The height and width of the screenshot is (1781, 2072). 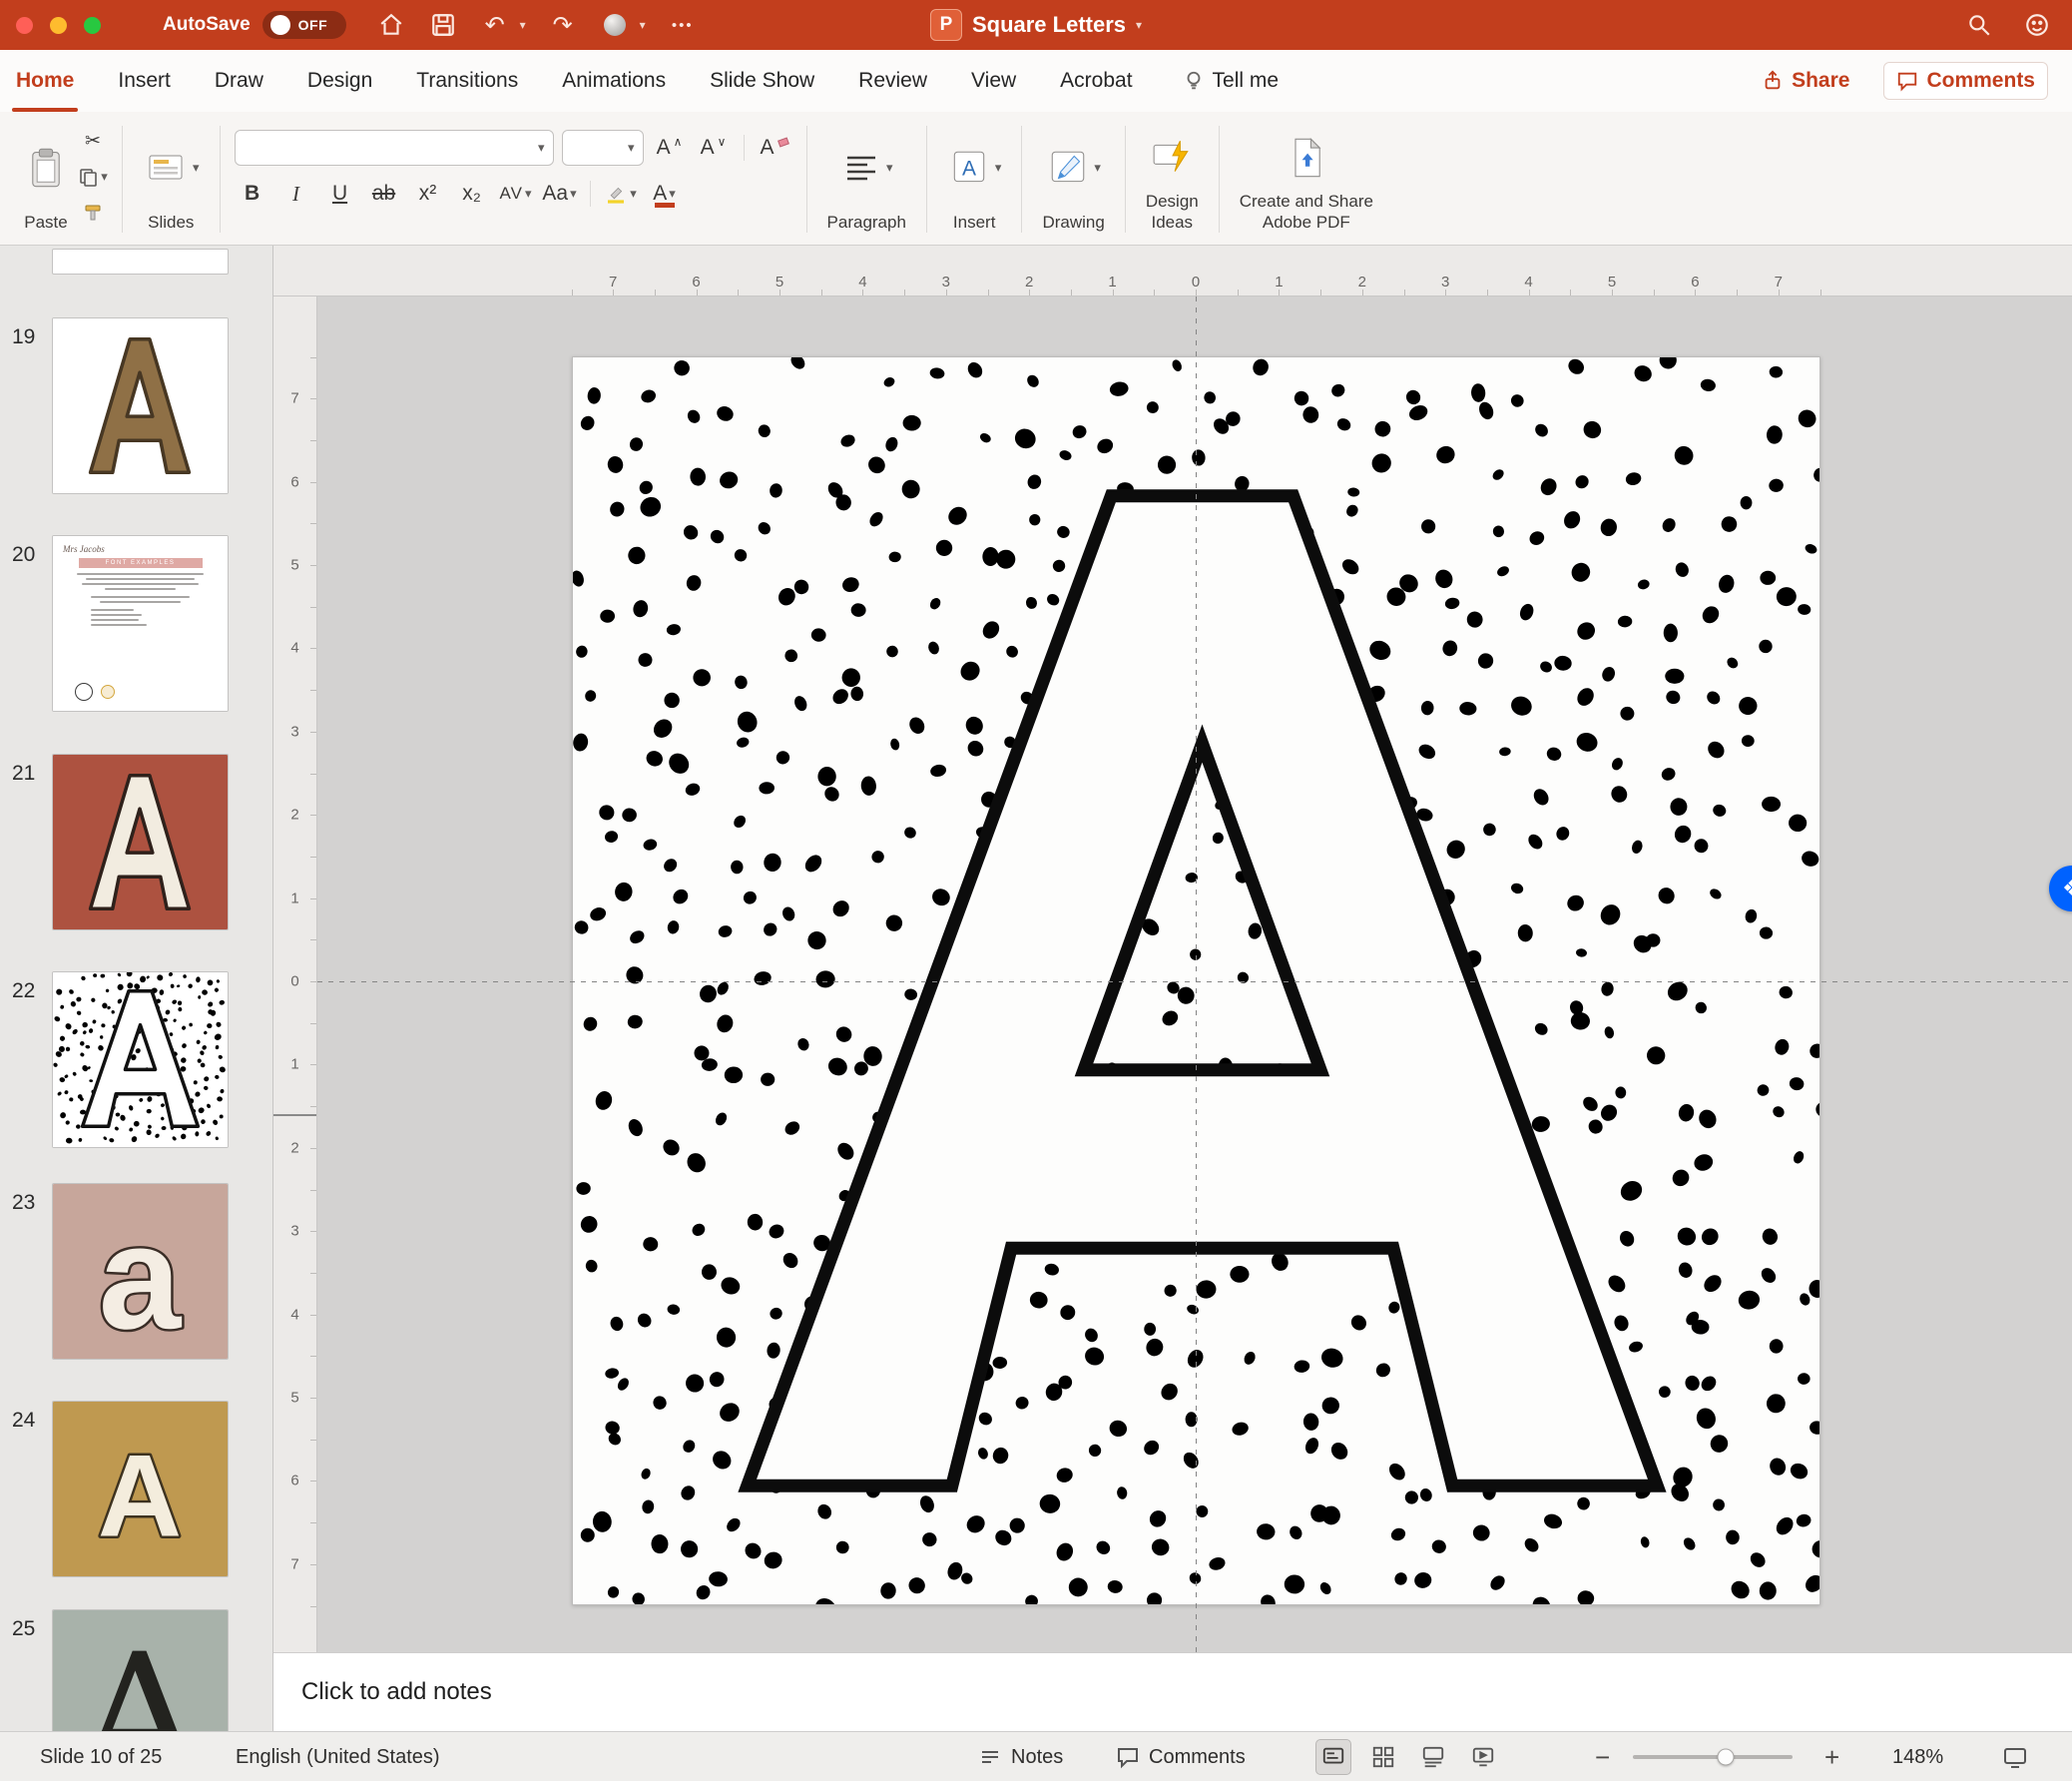 I want to click on vertical-guide, so click(x=1196, y=974).